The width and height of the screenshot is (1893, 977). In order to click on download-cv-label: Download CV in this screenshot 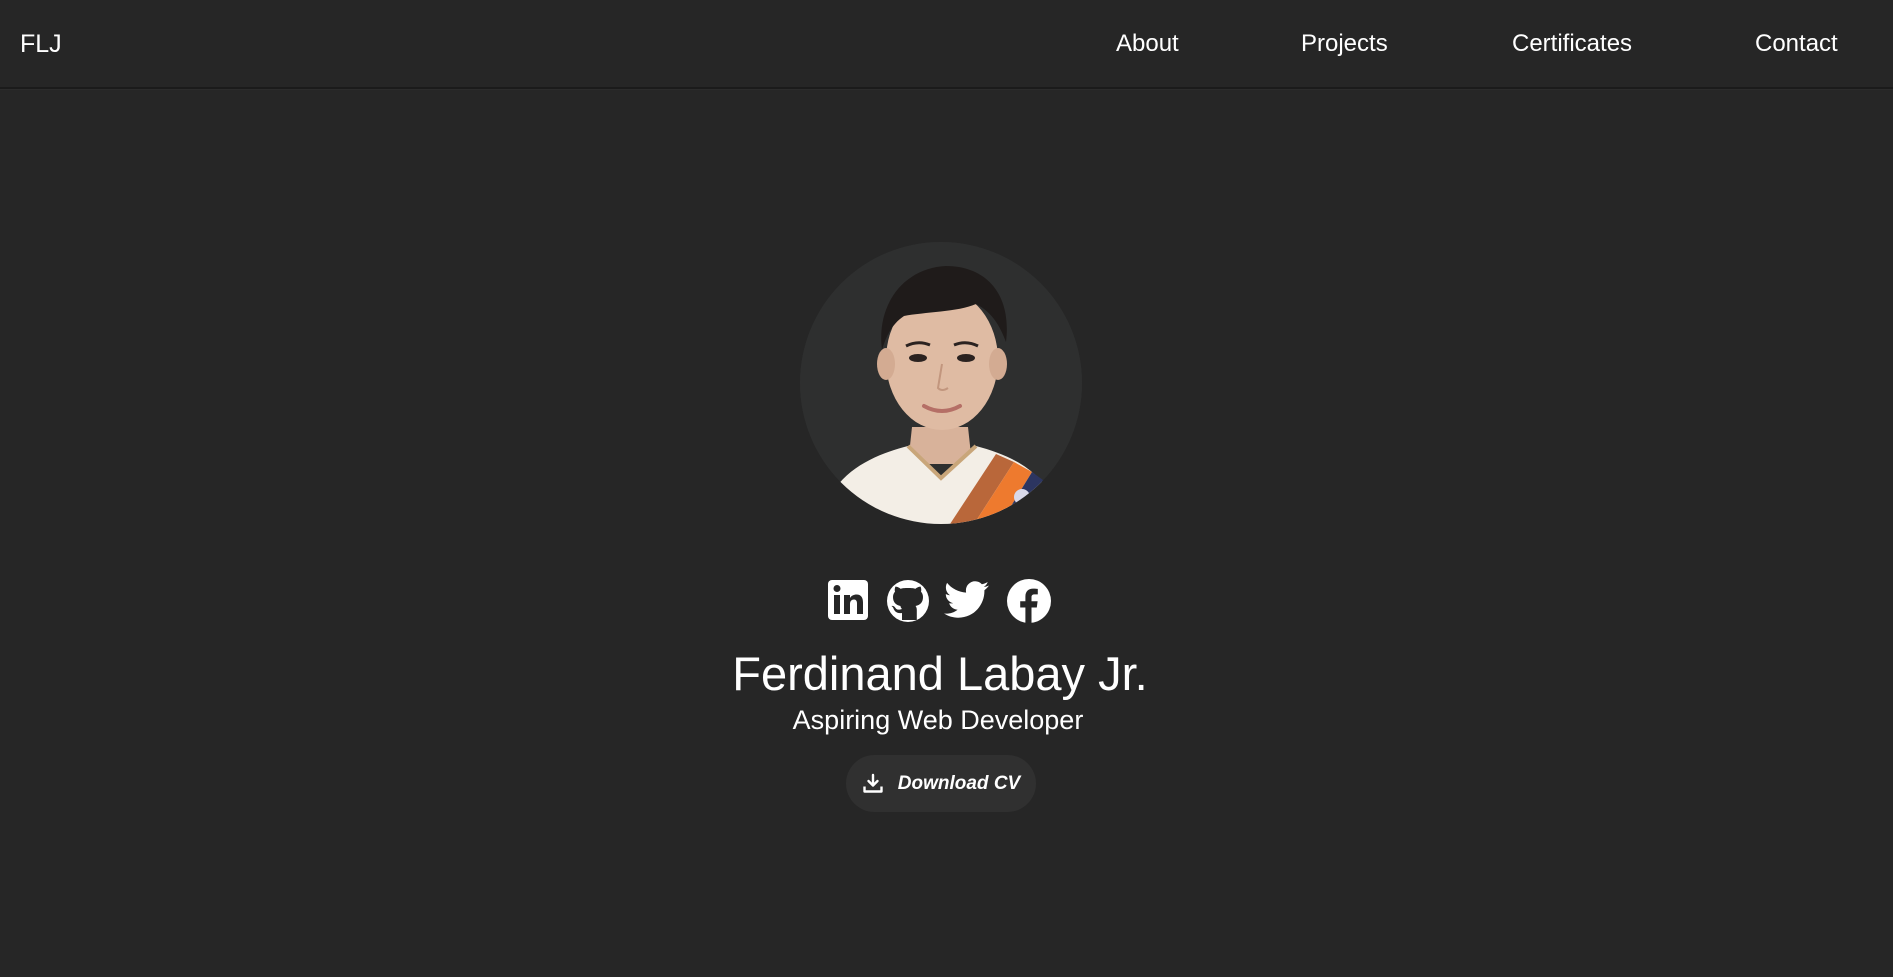, I will do `click(959, 783)`.